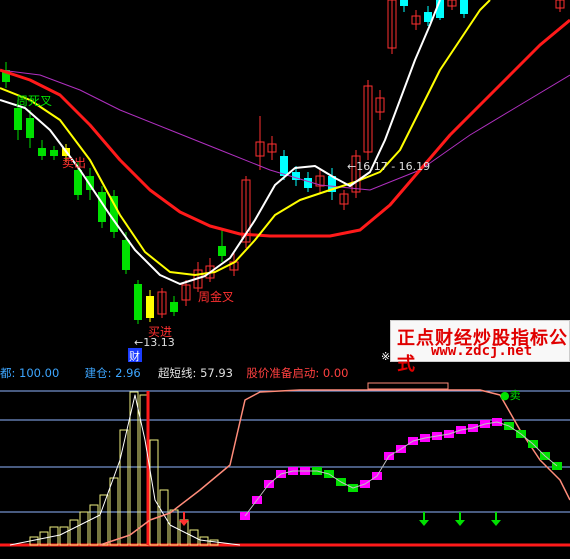 The width and height of the screenshot is (570, 559). What do you see at coordinates (74, 163) in the screenshot?
I see `sell-label-left: 卖出` at bounding box center [74, 163].